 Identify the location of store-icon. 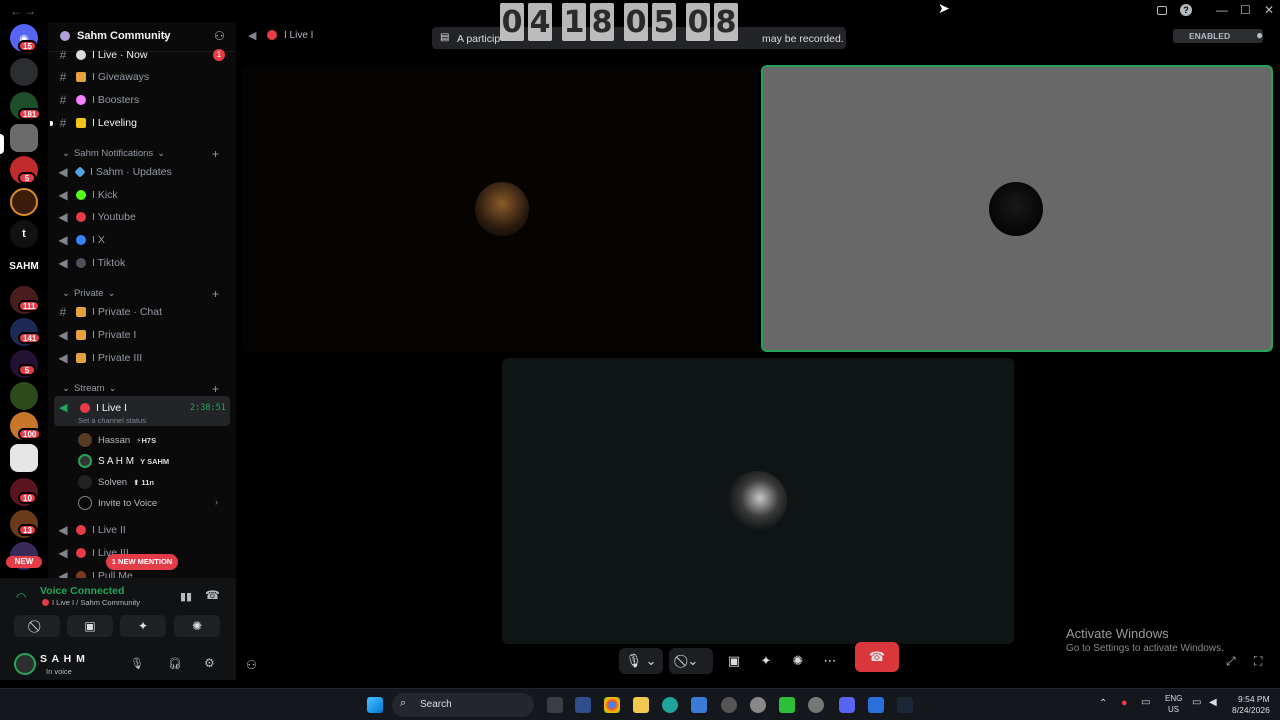
(583, 705).